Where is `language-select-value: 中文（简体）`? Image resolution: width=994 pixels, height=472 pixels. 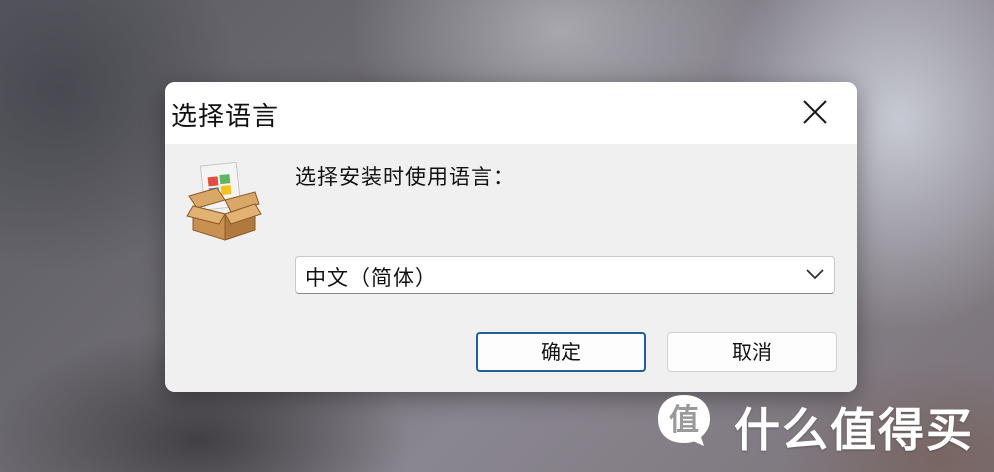
language-select-value: 中文（简体） is located at coordinates (371, 278).